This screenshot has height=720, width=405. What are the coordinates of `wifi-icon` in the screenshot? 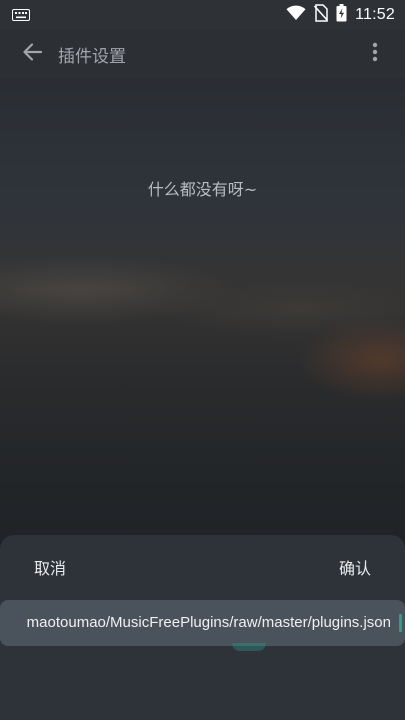 It's located at (296, 15).